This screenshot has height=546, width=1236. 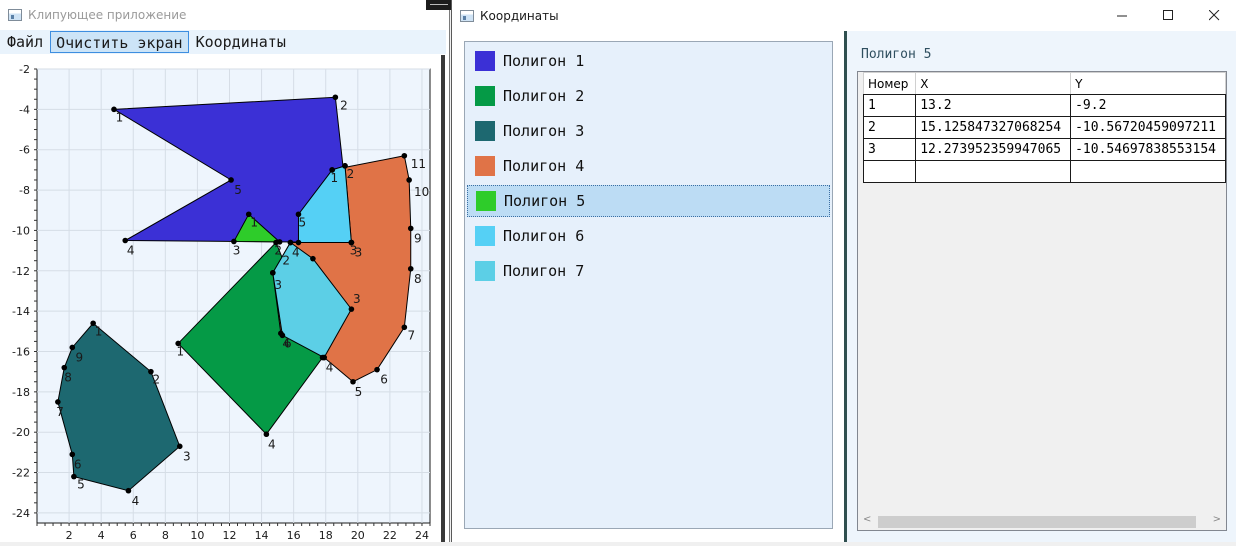 What do you see at coordinates (262, 535) in the screenshot?
I see `x-tick-label: 14` at bounding box center [262, 535].